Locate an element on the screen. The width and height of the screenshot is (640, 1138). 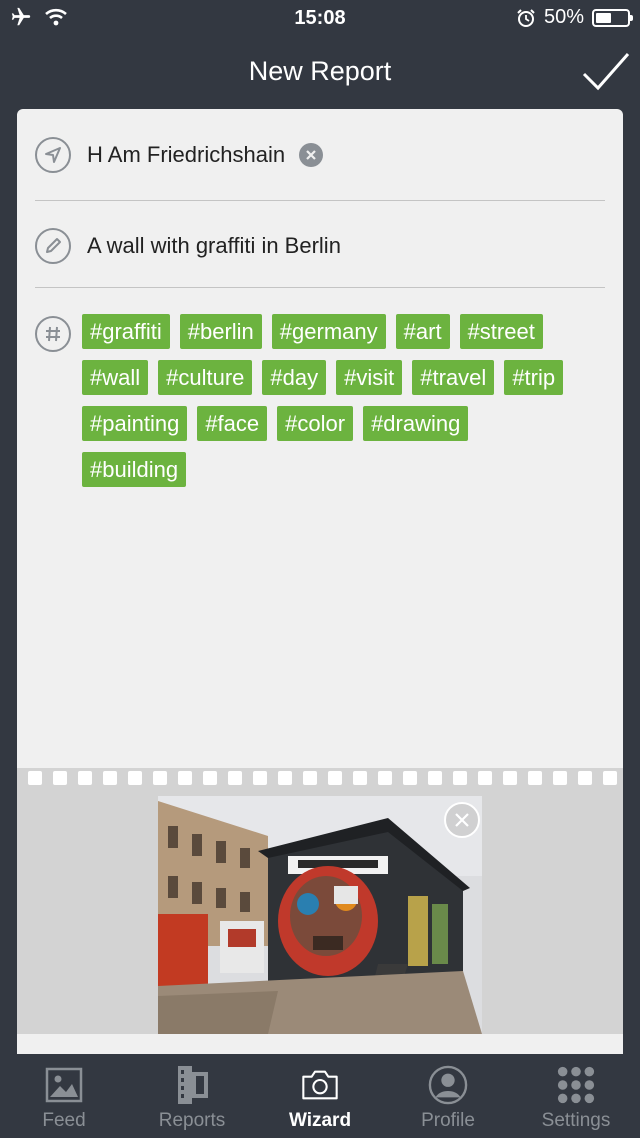
tag-chip: #color is located at coordinates (315, 423).